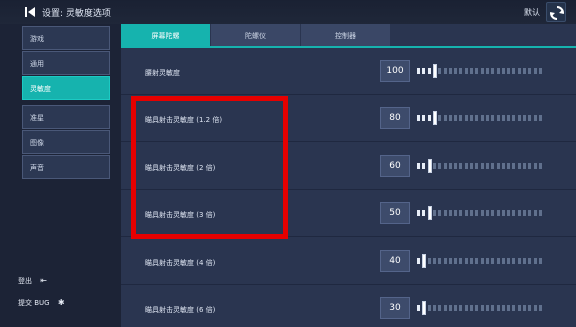  Describe the element at coordinates (61, 302) in the screenshot. I see `bug-icon: ✱` at that location.